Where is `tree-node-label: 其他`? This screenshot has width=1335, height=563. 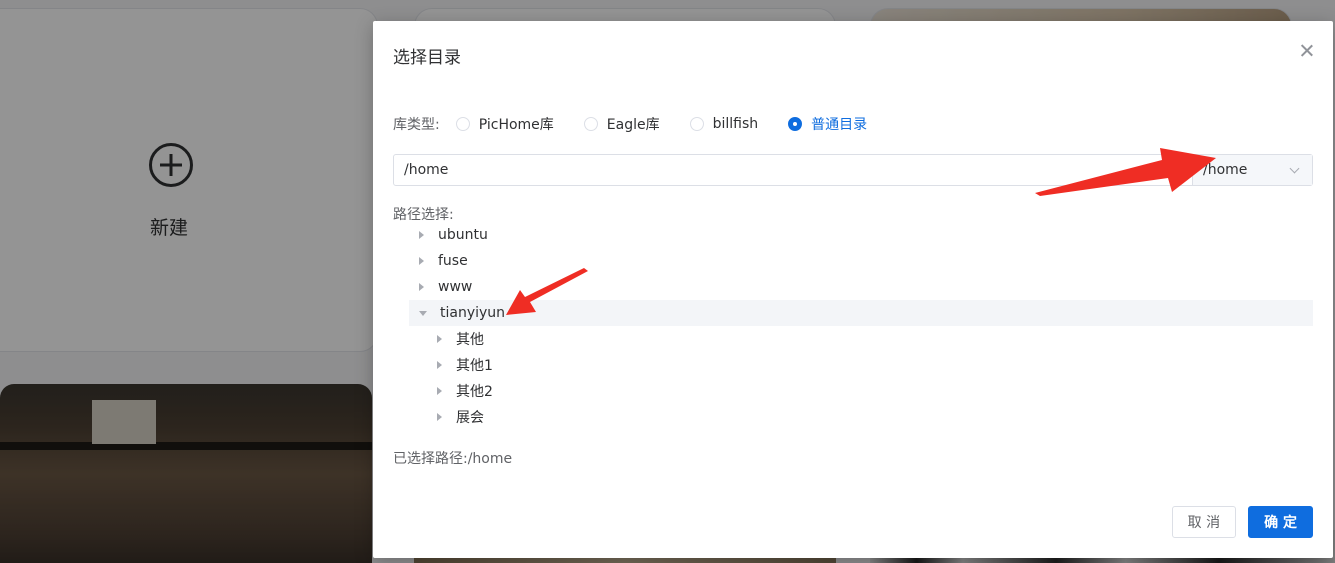 tree-node-label: 其他 is located at coordinates (470, 340).